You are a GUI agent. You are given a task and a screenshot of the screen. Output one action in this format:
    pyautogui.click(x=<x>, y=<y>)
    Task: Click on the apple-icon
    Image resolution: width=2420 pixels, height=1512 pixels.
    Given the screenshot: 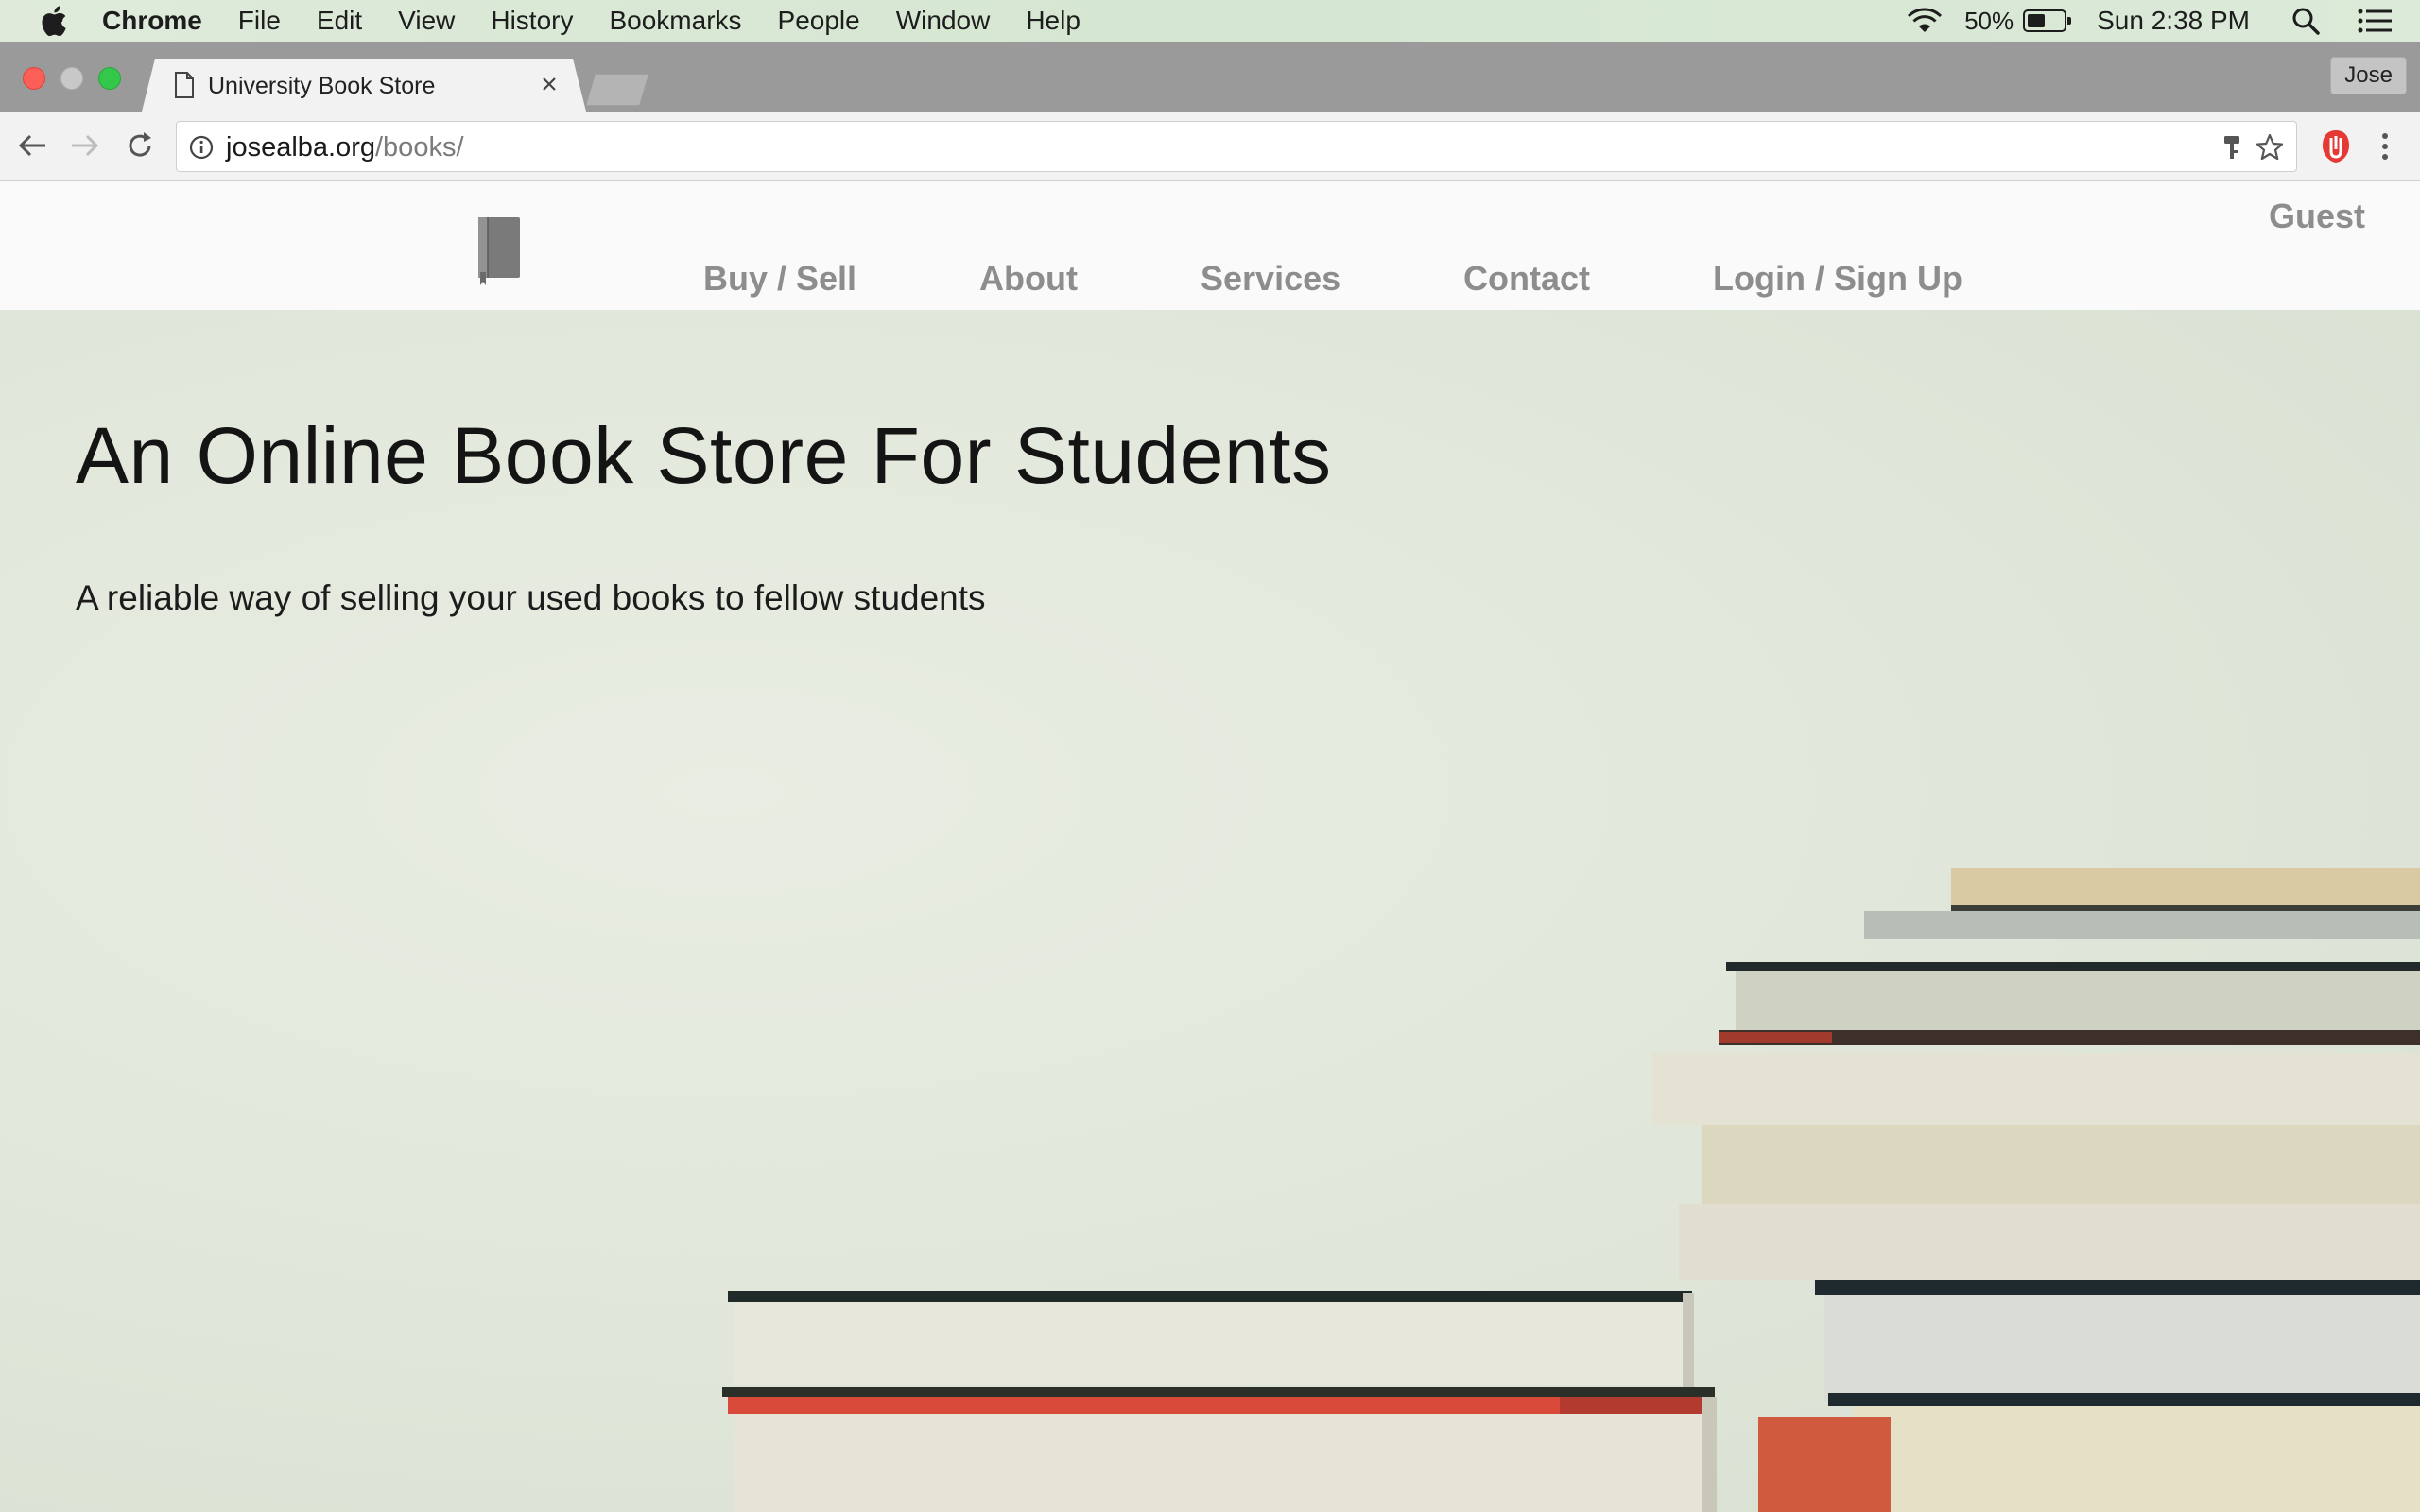 What is the action you would take?
    pyautogui.click(x=53, y=21)
    